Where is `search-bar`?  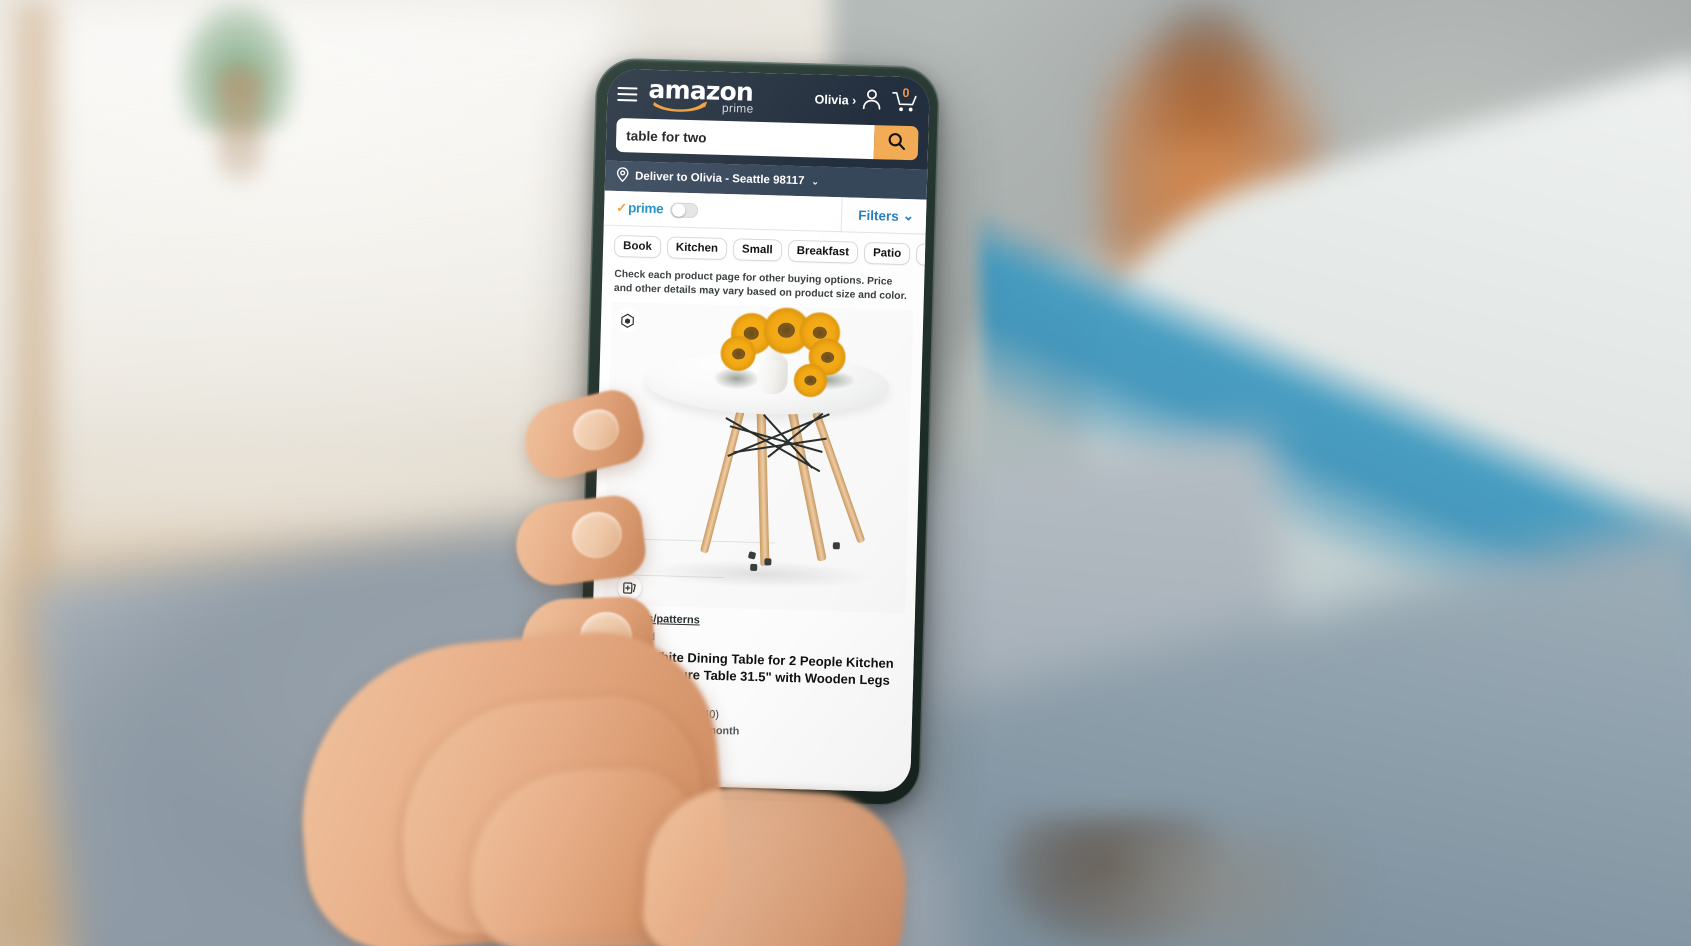
search-bar is located at coordinates (767, 139).